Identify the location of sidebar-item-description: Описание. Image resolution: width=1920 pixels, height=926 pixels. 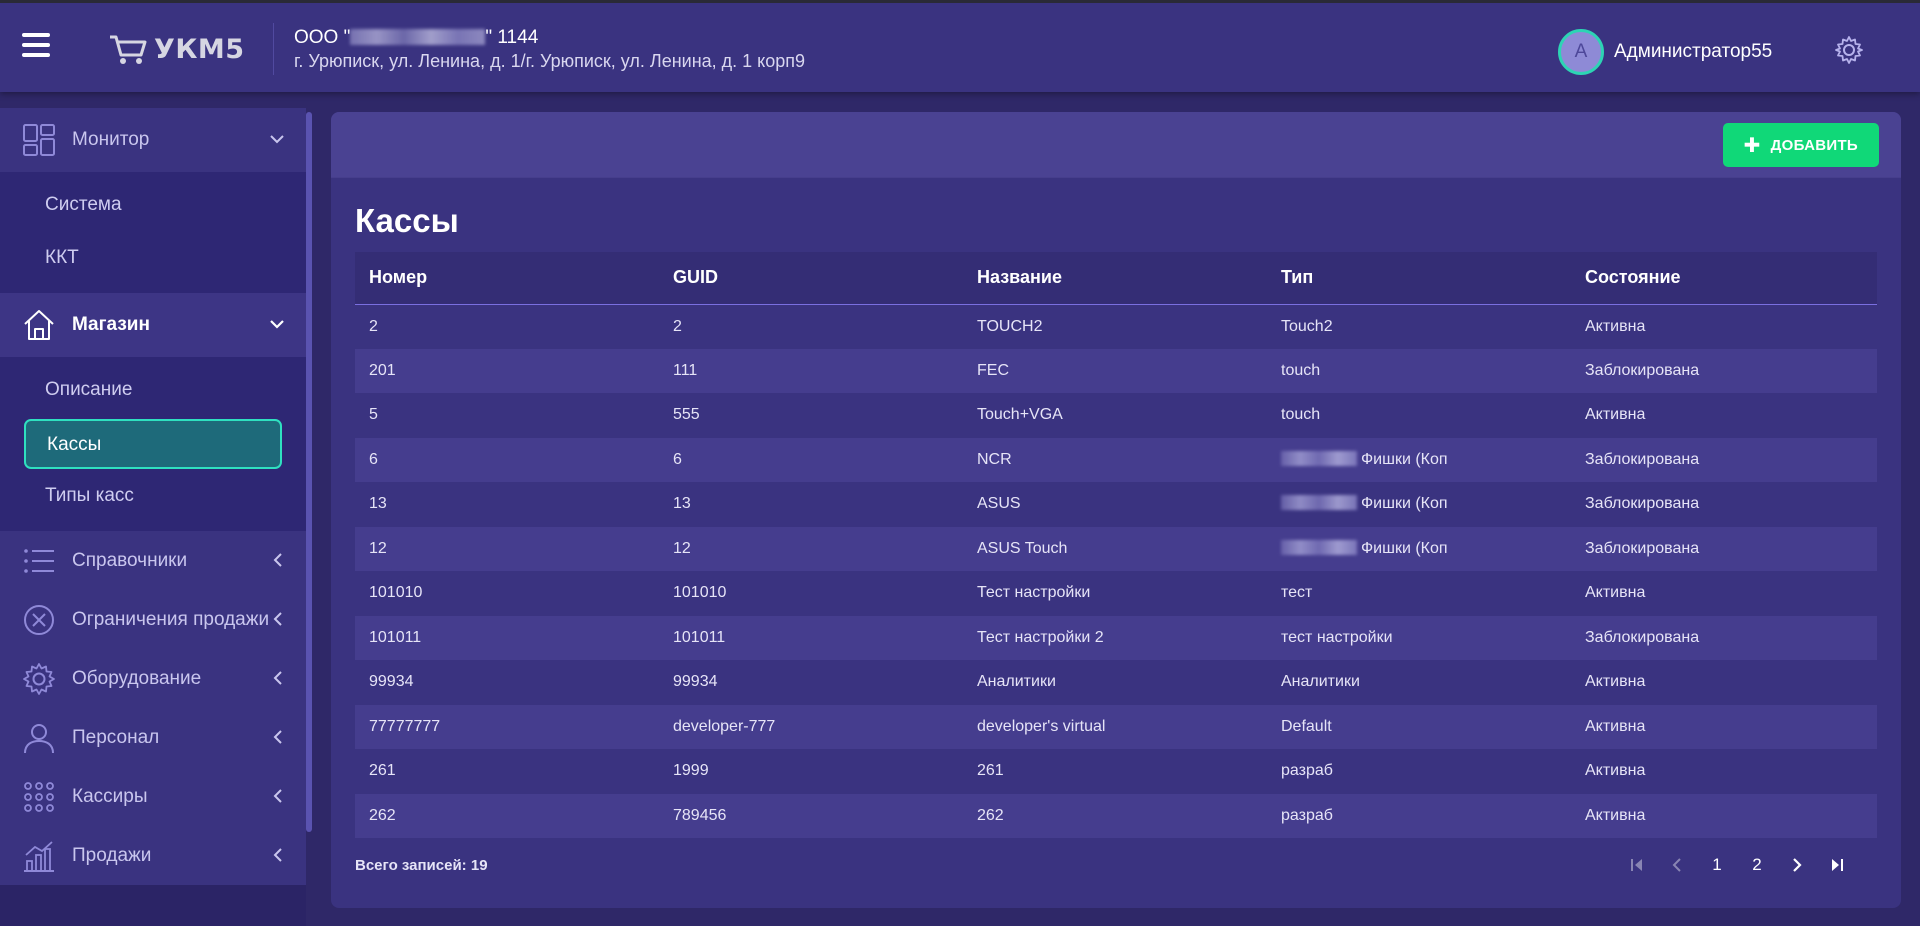
(153, 391).